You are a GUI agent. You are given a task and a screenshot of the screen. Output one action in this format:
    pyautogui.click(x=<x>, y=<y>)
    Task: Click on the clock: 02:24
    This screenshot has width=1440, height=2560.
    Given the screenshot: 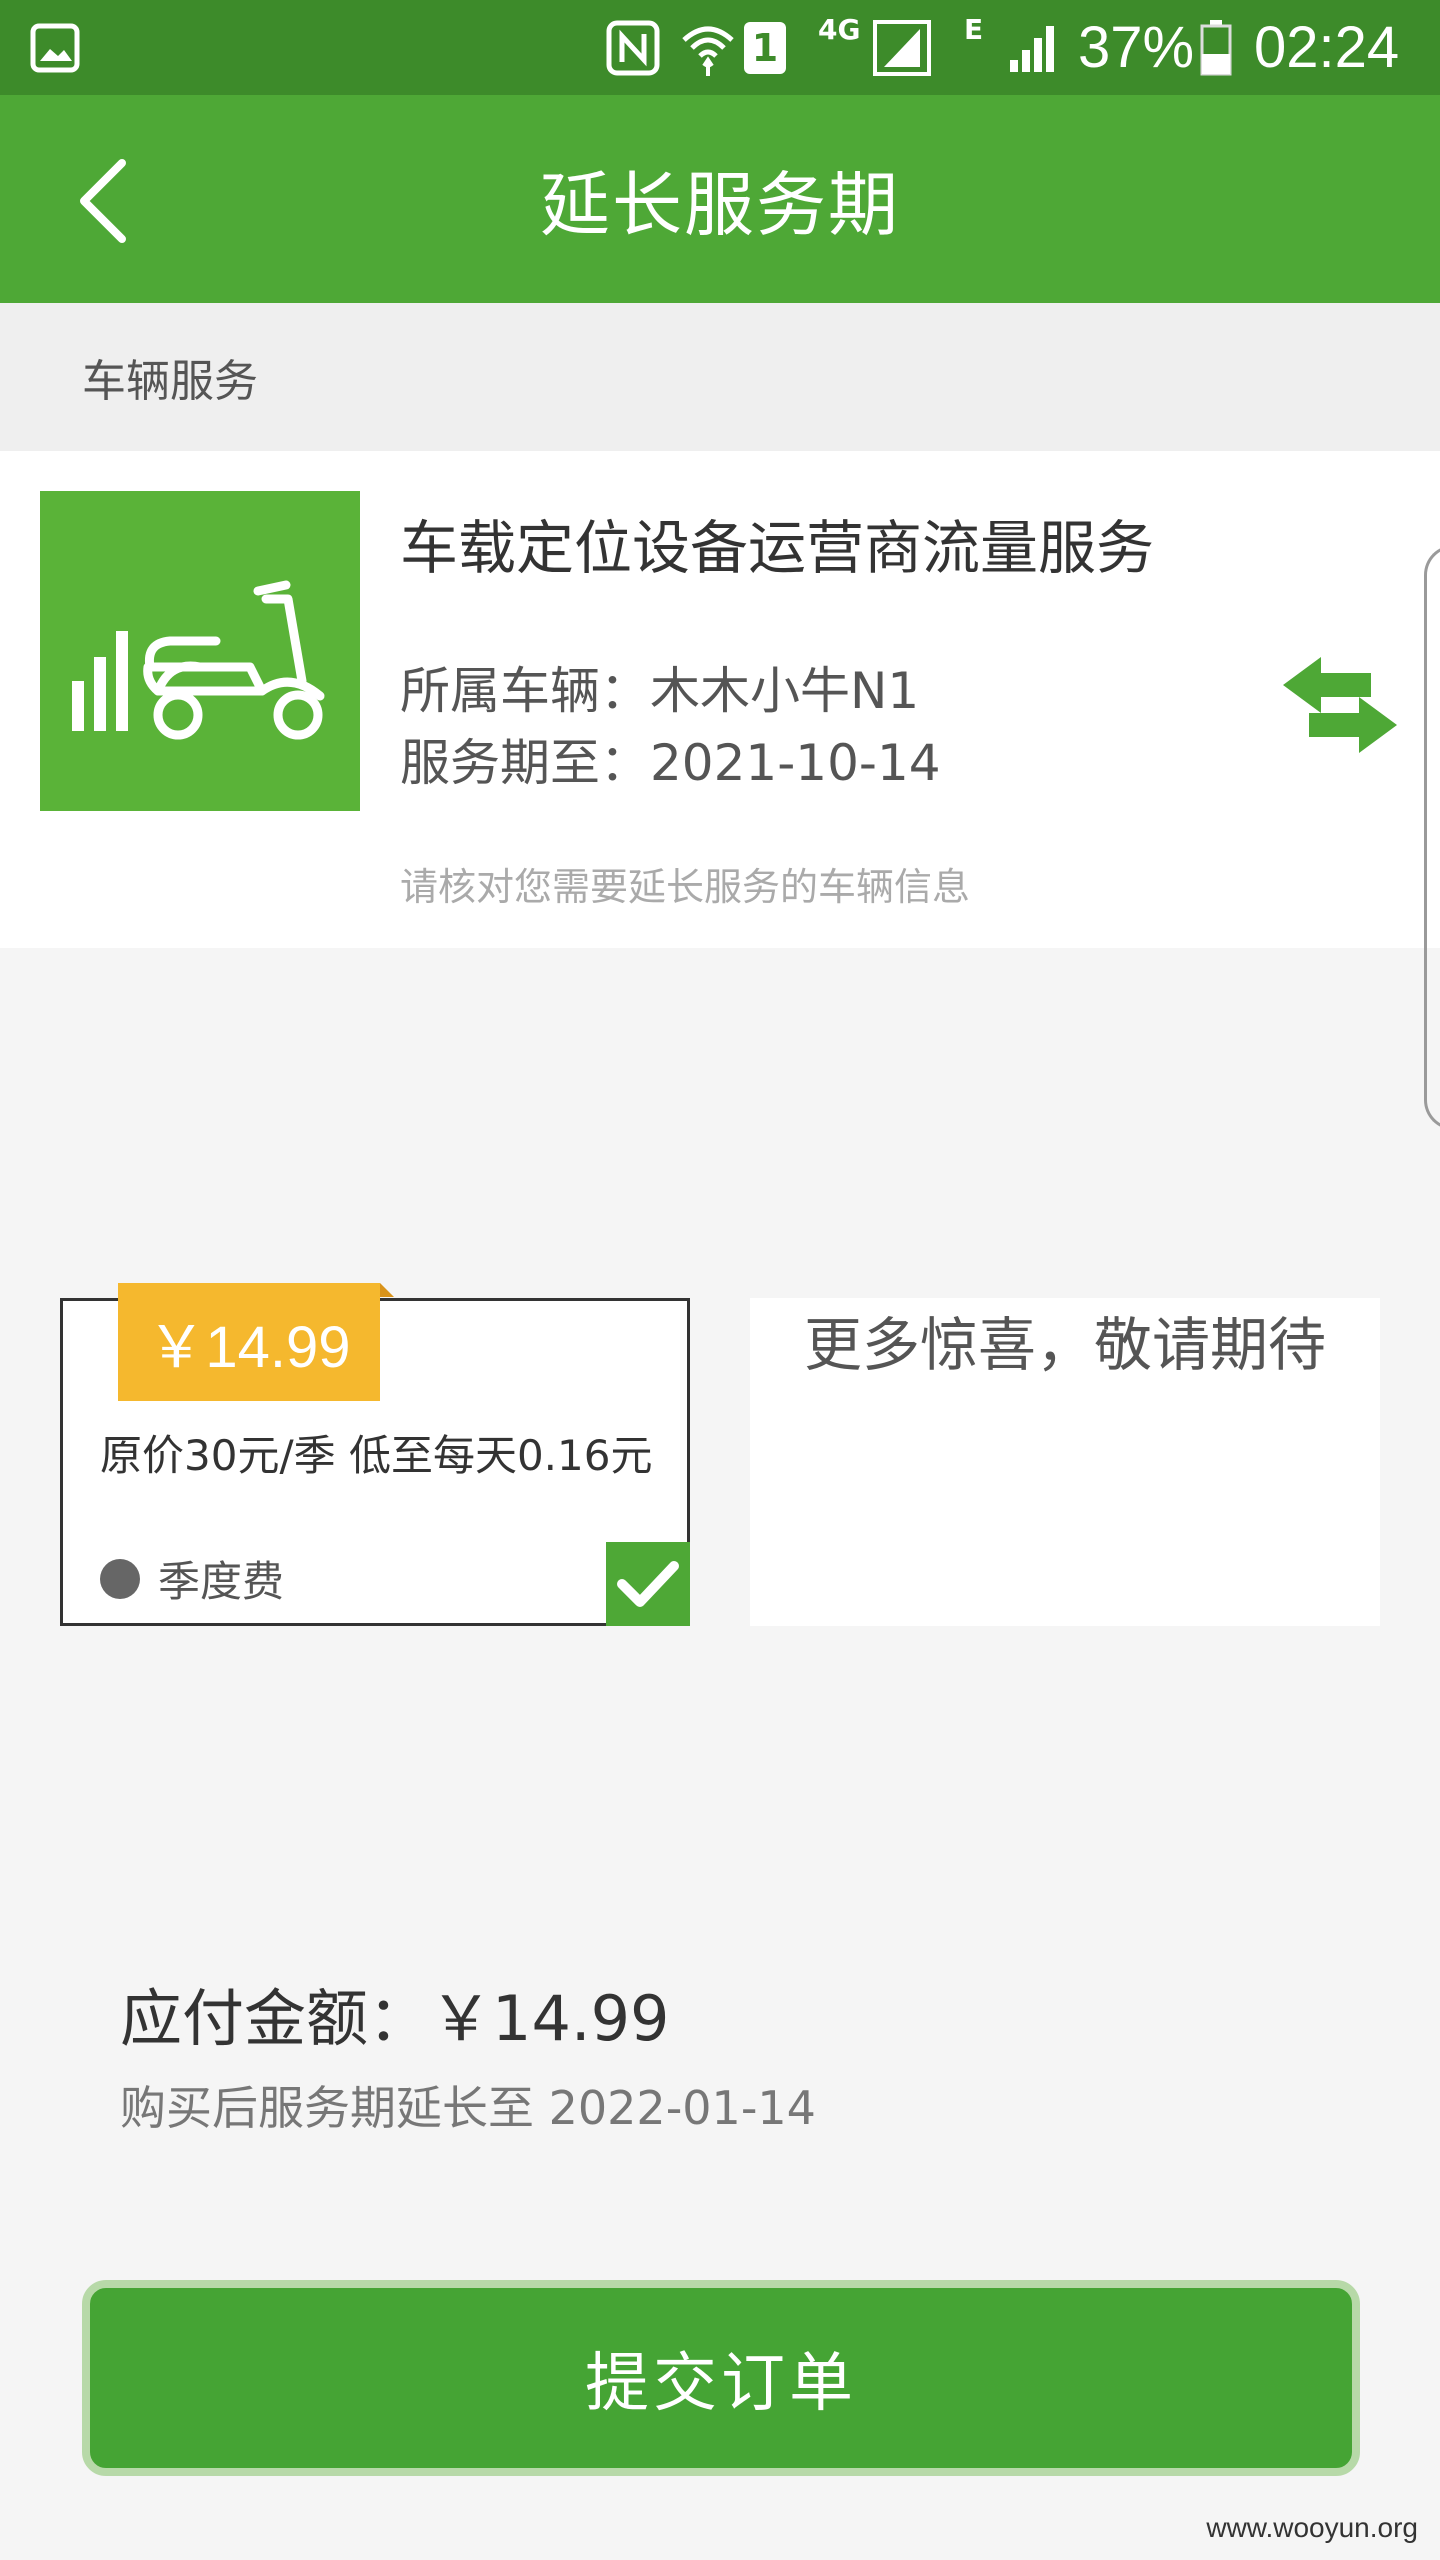 What is the action you would take?
    pyautogui.click(x=1327, y=47)
    